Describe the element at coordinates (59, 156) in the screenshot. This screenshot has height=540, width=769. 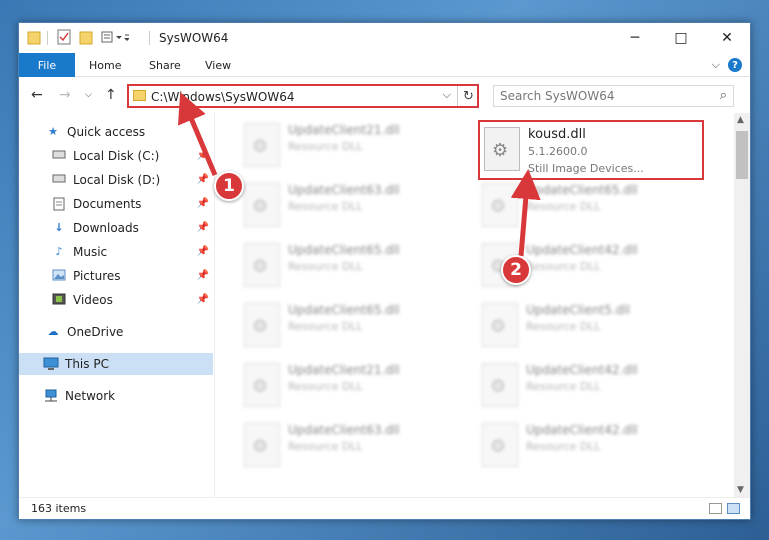
I see `drive-icon` at that location.